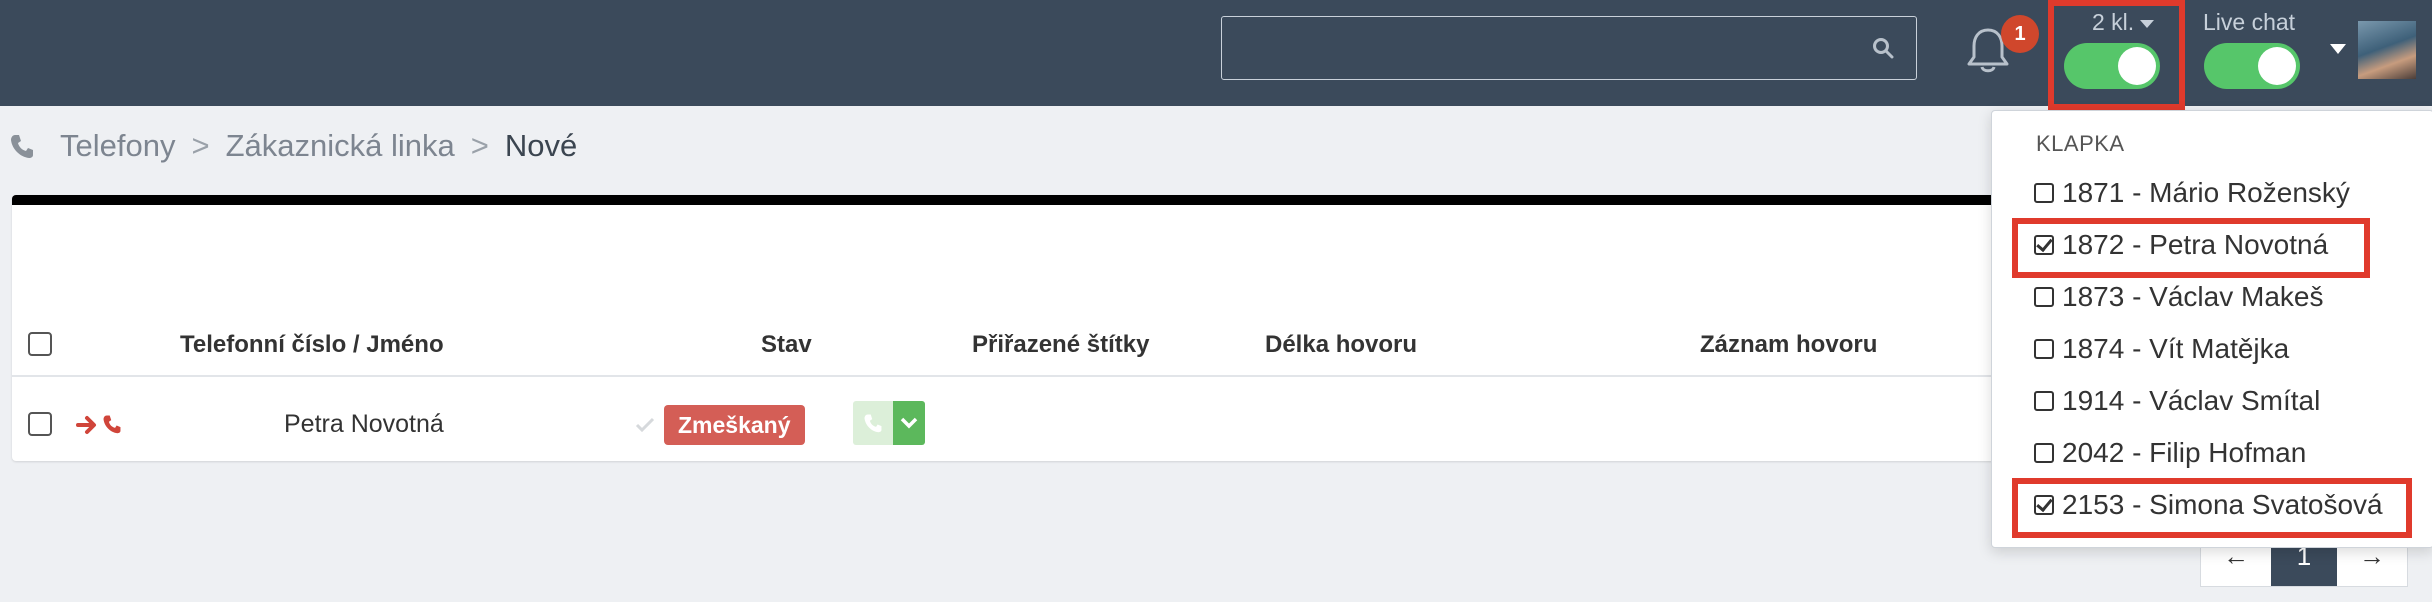 Image resolution: width=2432 pixels, height=602 pixels. I want to click on live-chat-toggle, so click(2252, 66).